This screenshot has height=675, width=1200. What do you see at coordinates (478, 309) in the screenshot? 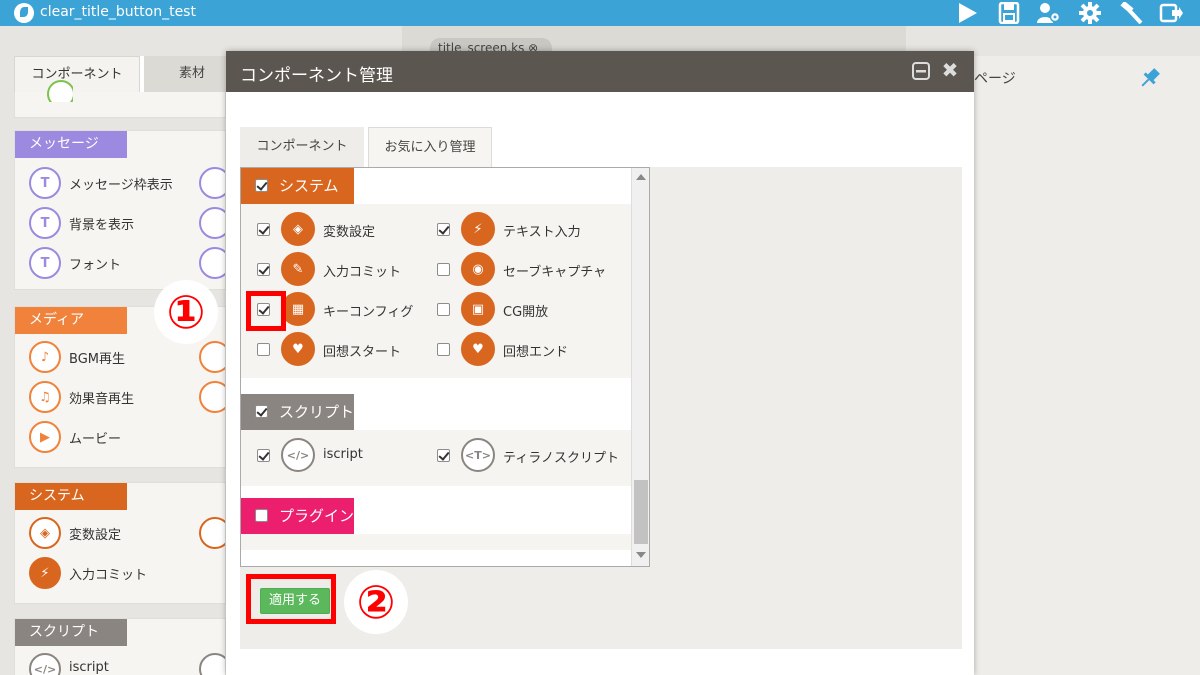
I see `image-icon: ▣` at bounding box center [478, 309].